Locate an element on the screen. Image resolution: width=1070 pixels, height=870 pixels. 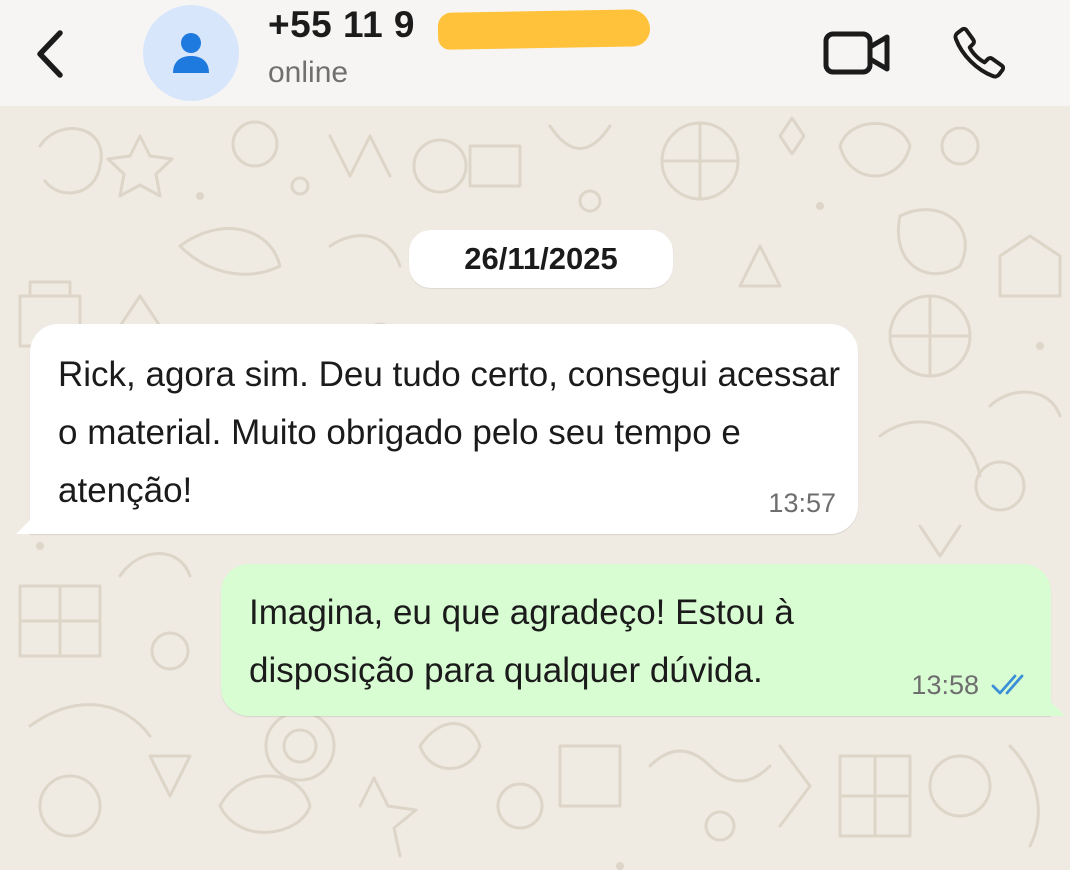
chevron-left-icon is located at coordinates (50, 54).